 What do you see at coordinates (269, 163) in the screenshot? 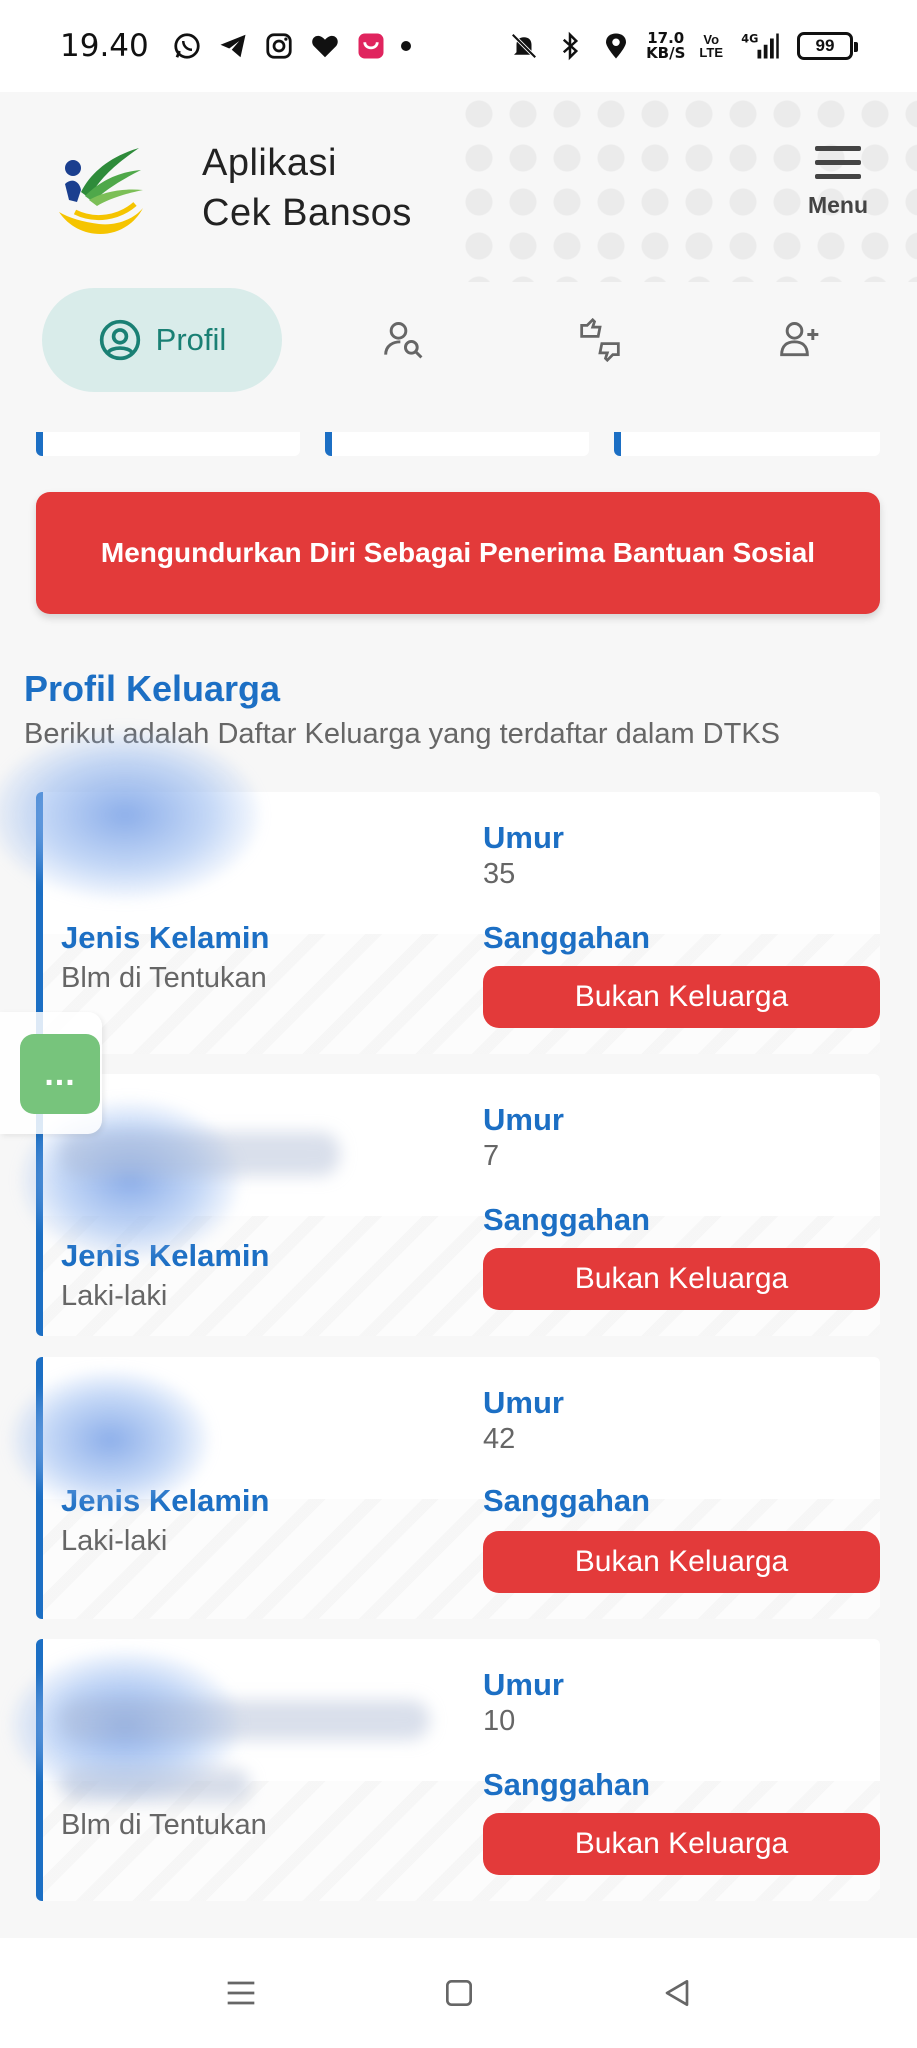
I see `app-title-line1: Aplikasi` at bounding box center [269, 163].